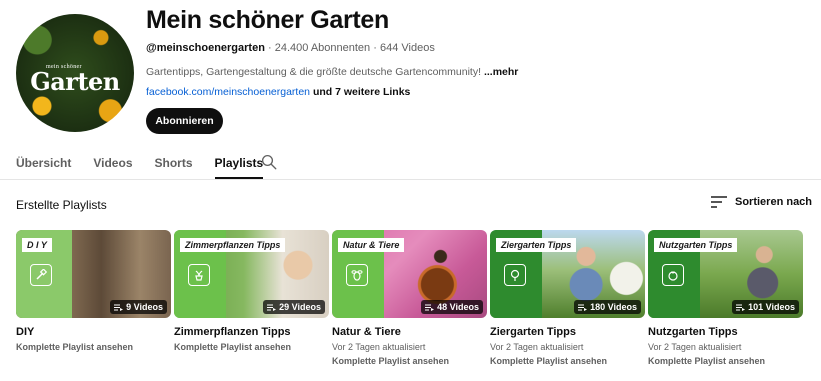 The width and height of the screenshot is (821, 381). Describe the element at coordinates (371, 245) in the screenshot. I see `playlist-tag: Natur & Tiere` at that location.